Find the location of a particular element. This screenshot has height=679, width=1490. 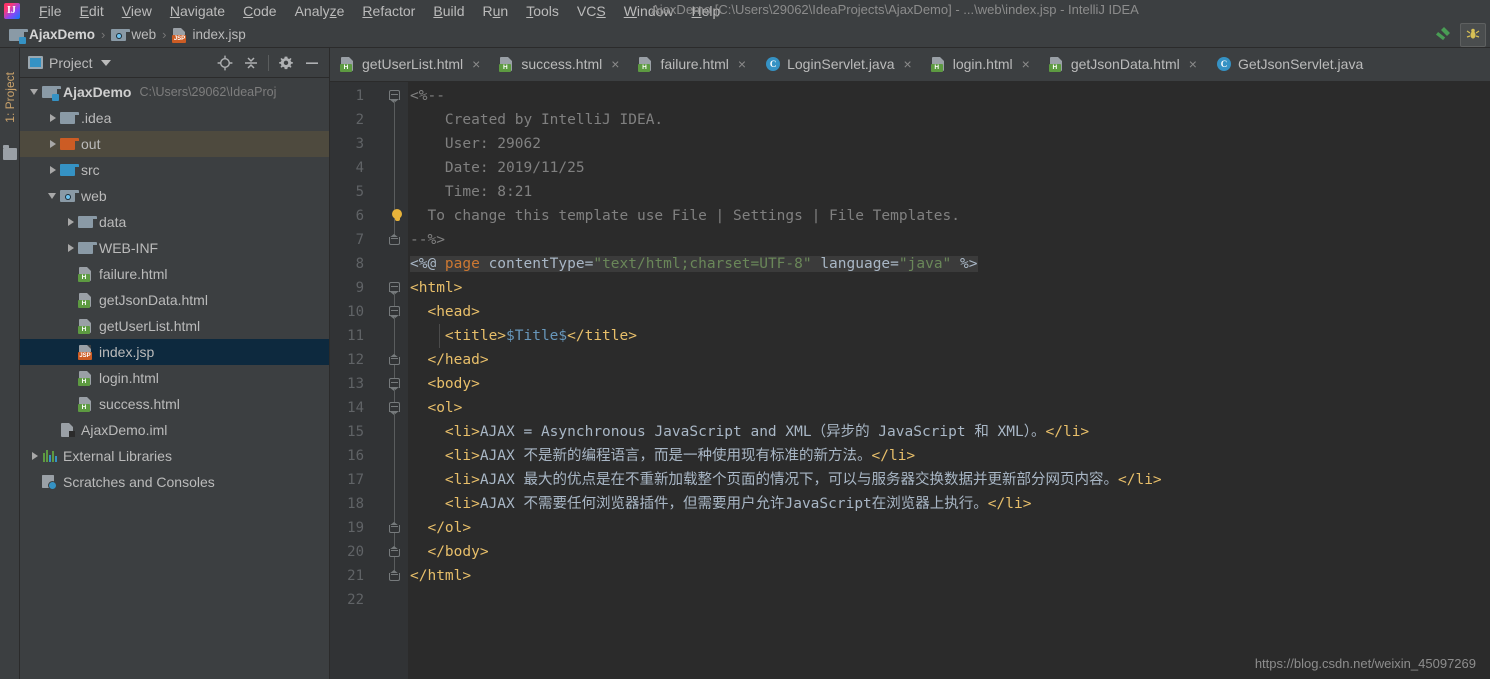

editor-tab-success-html: Hsuccess.html × is located at coordinates (558, 64).